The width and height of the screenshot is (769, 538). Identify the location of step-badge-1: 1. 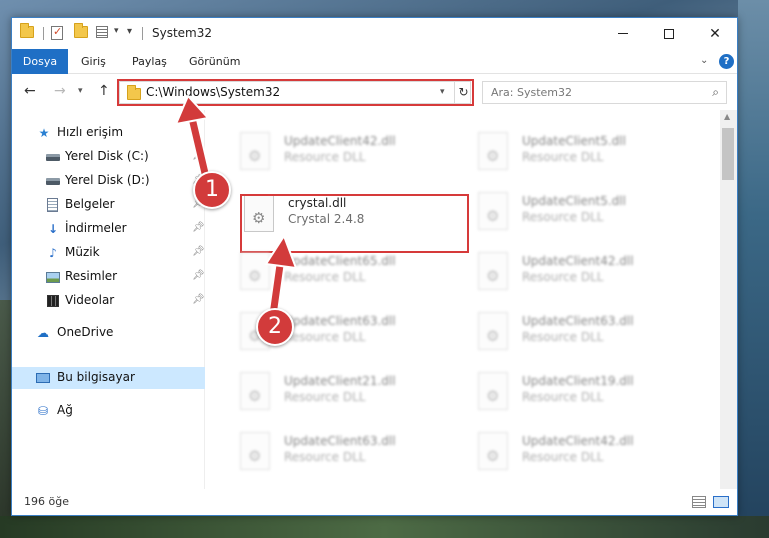
(212, 190).